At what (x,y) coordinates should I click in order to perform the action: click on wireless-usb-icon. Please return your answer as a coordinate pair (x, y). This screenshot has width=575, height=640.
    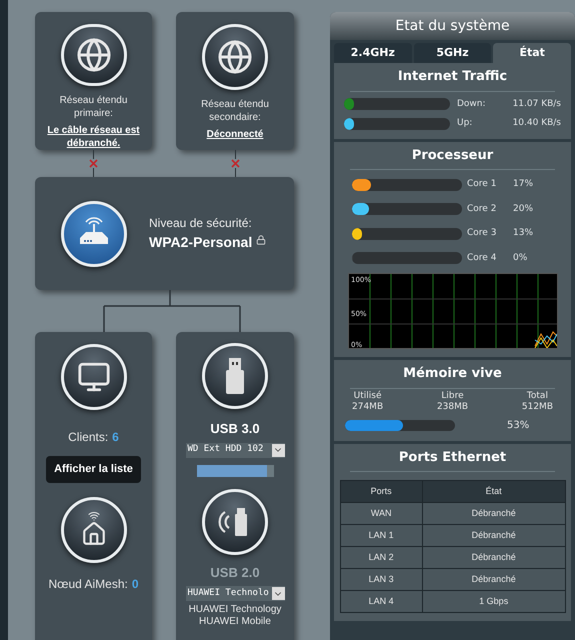
    Looking at the image, I should click on (235, 521).